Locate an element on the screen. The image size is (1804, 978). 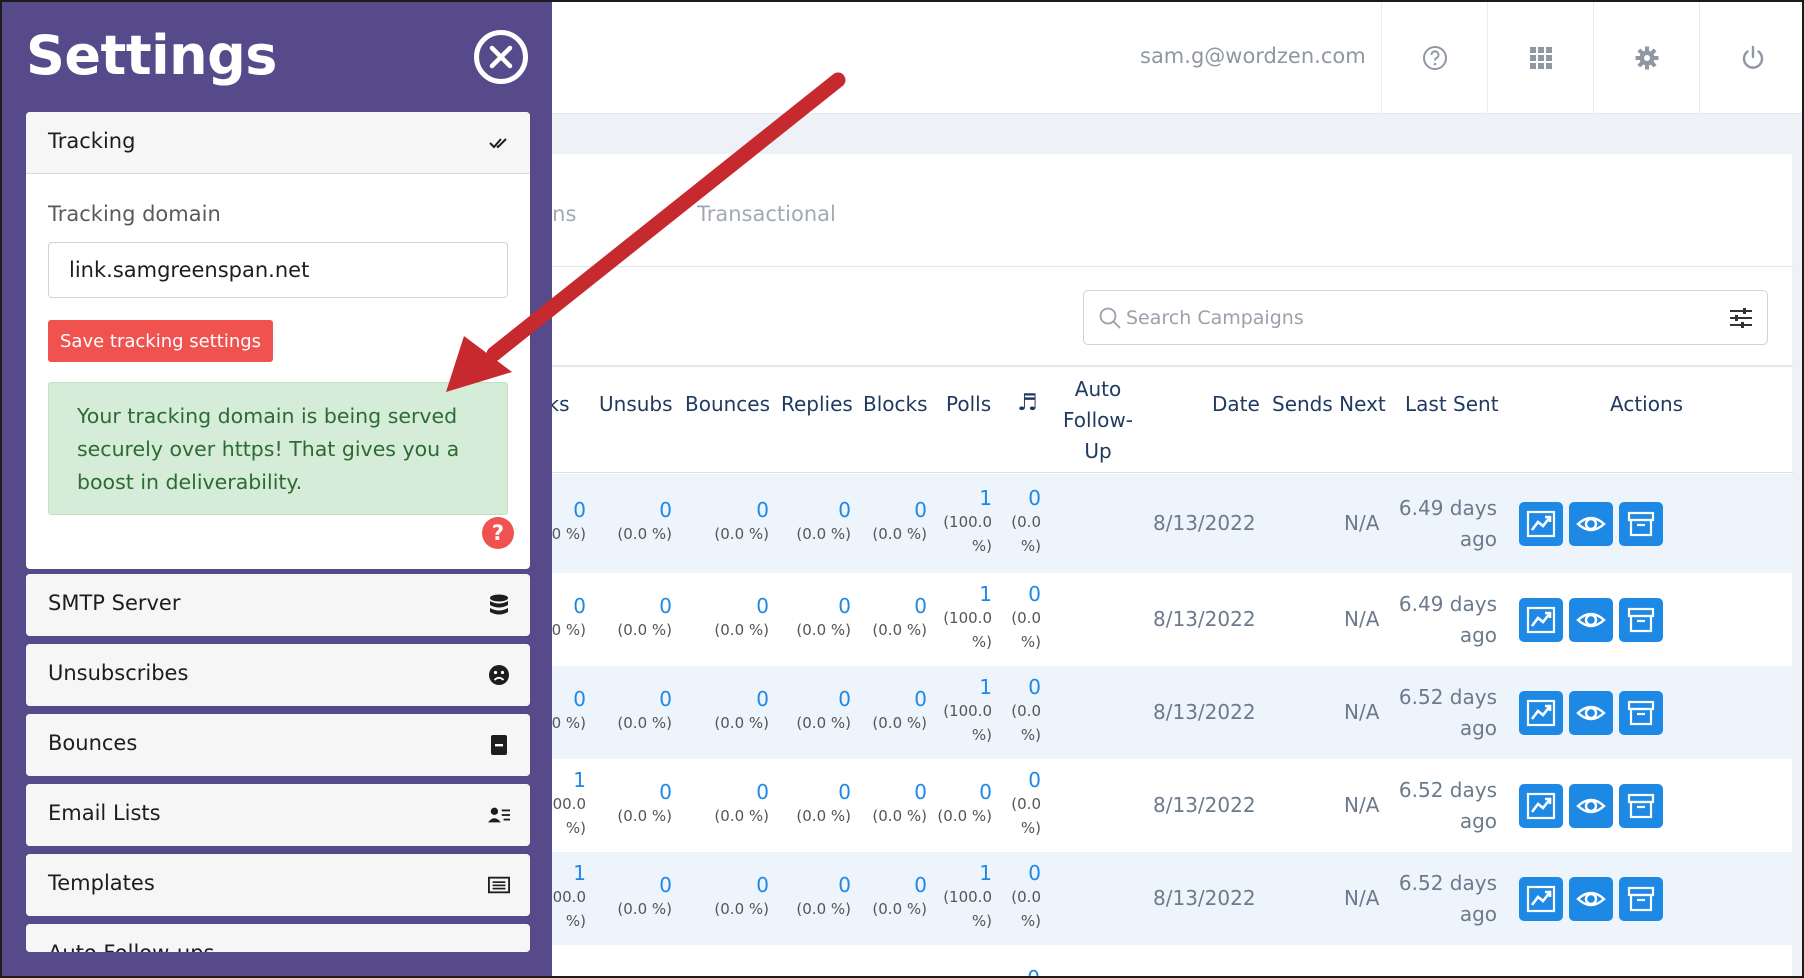
smtp-server-header: SMTP Server is located at coordinates (278, 605).